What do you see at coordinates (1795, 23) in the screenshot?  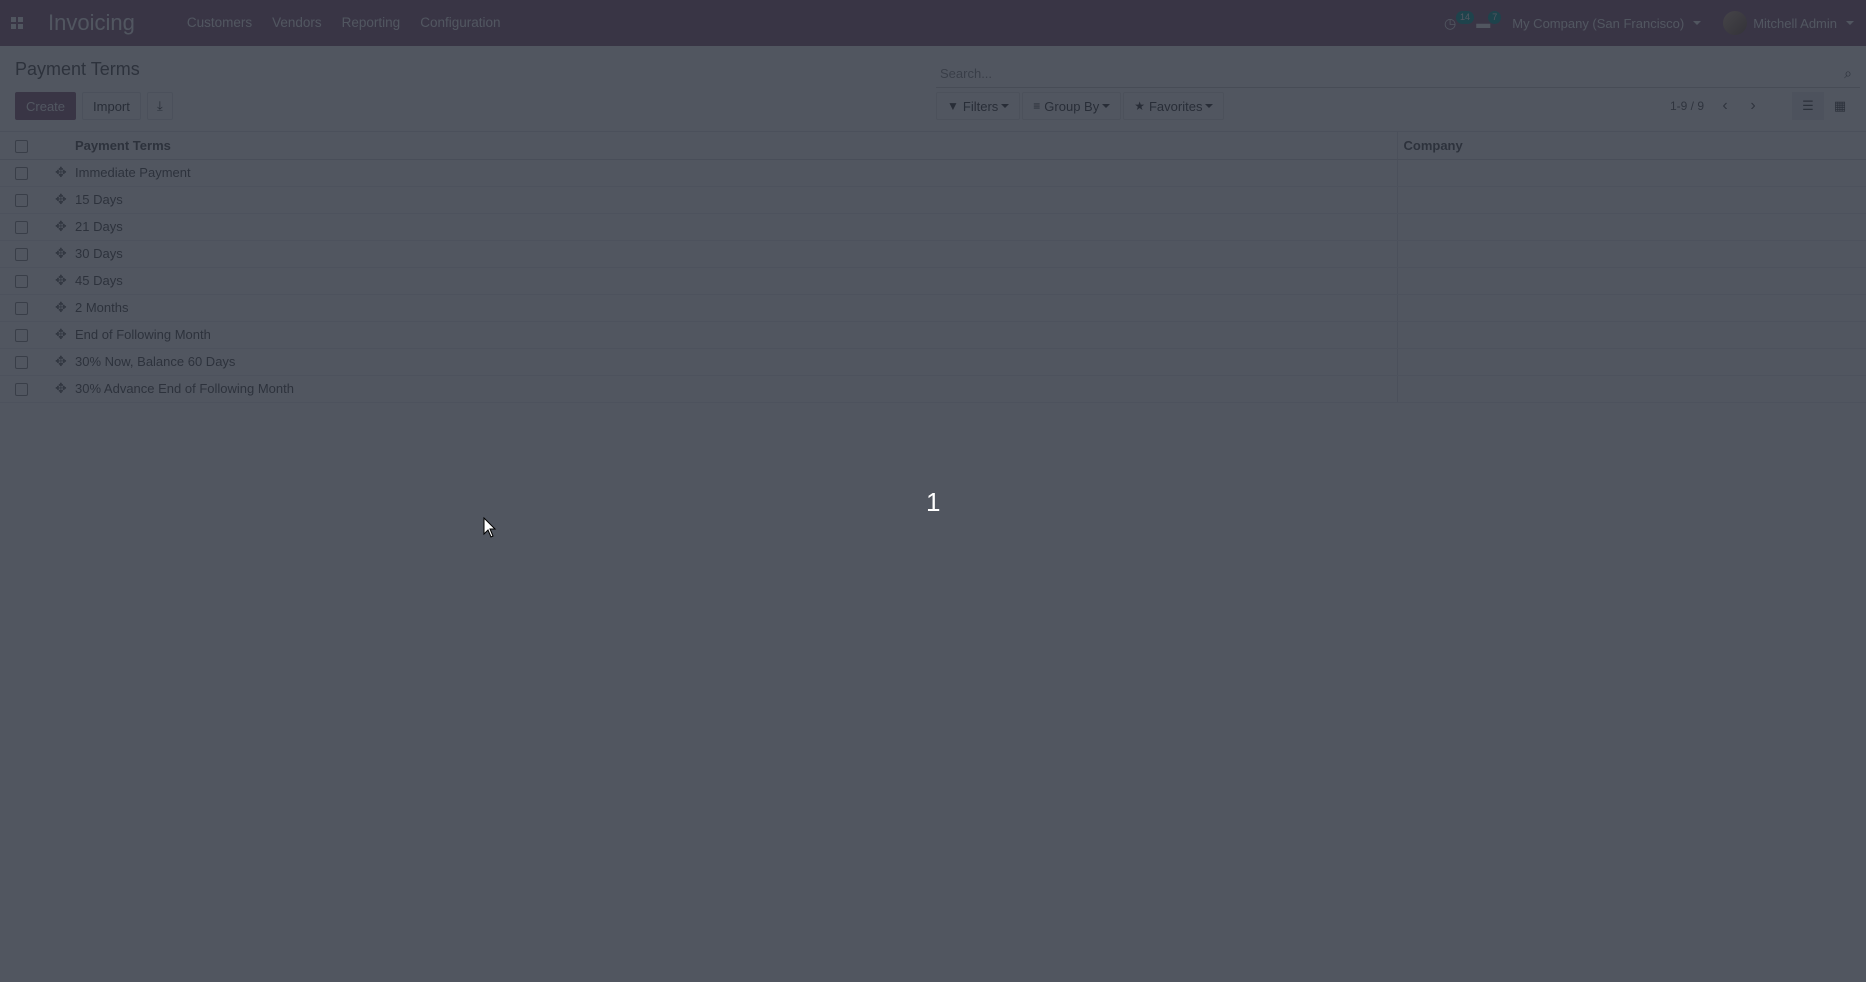 I see `user-name: Mitchell Admin` at bounding box center [1795, 23].